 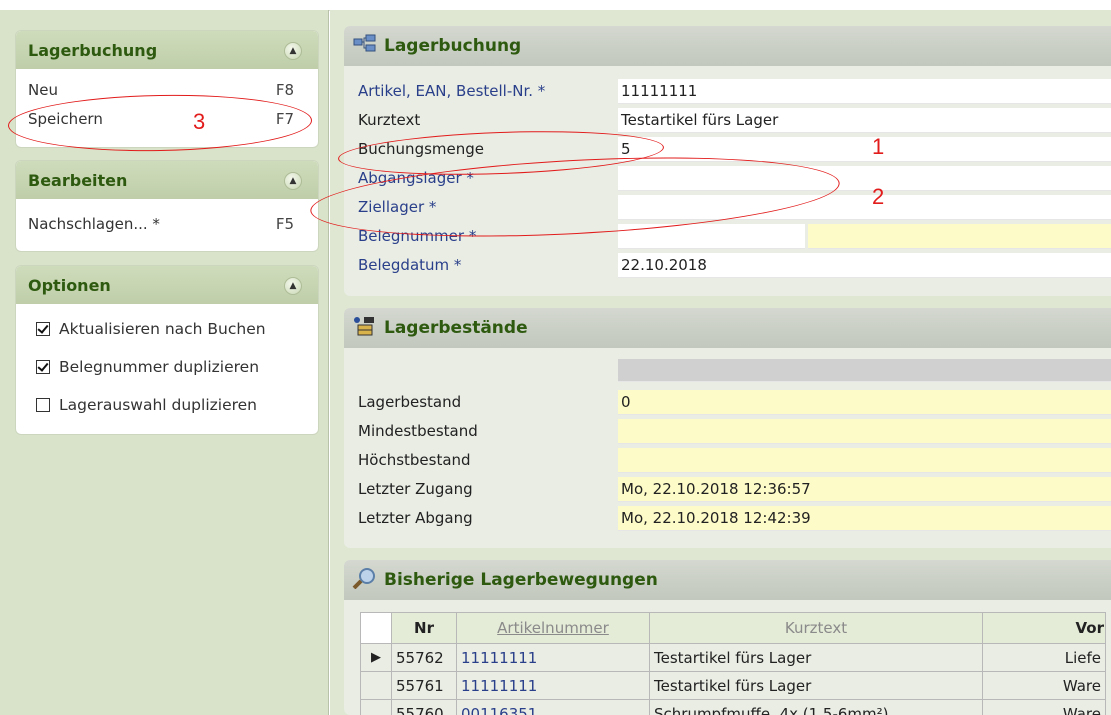 What do you see at coordinates (414, 460) in the screenshot?
I see `stock-label: Höchstbestand` at bounding box center [414, 460].